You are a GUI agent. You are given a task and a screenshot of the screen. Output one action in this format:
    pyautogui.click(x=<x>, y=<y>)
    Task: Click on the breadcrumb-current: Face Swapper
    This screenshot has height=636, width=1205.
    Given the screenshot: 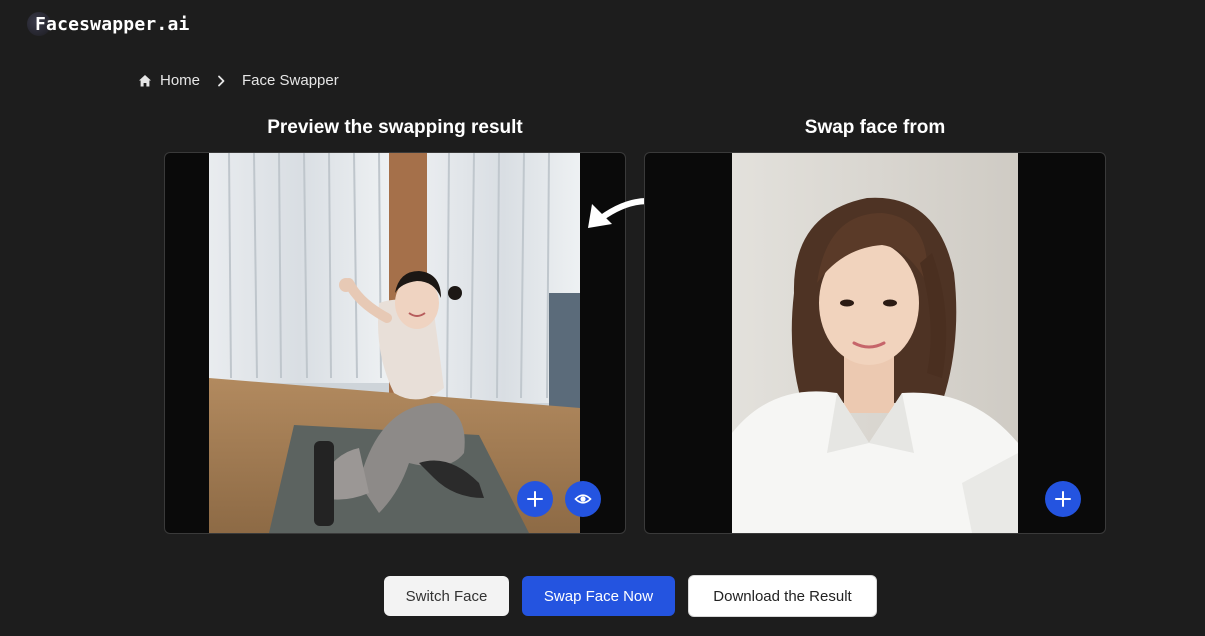 What is the action you would take?
    pyautogui.click(x=290, y=80)
    